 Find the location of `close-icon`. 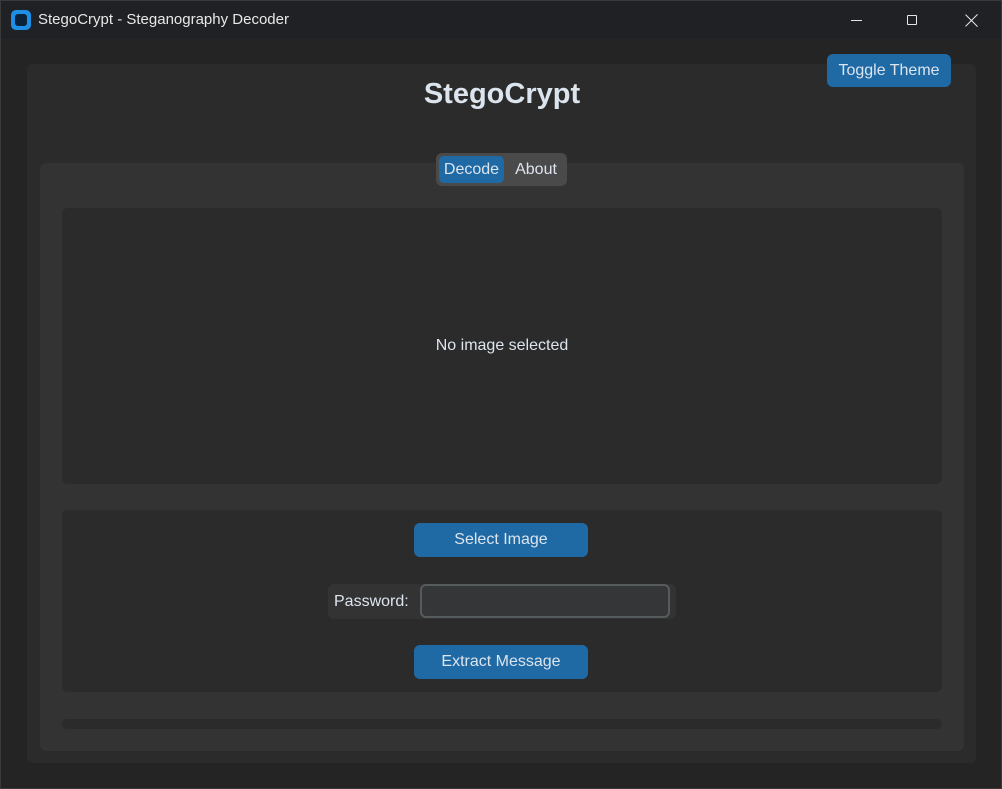

close-icon is located at coordinates (971, 20).